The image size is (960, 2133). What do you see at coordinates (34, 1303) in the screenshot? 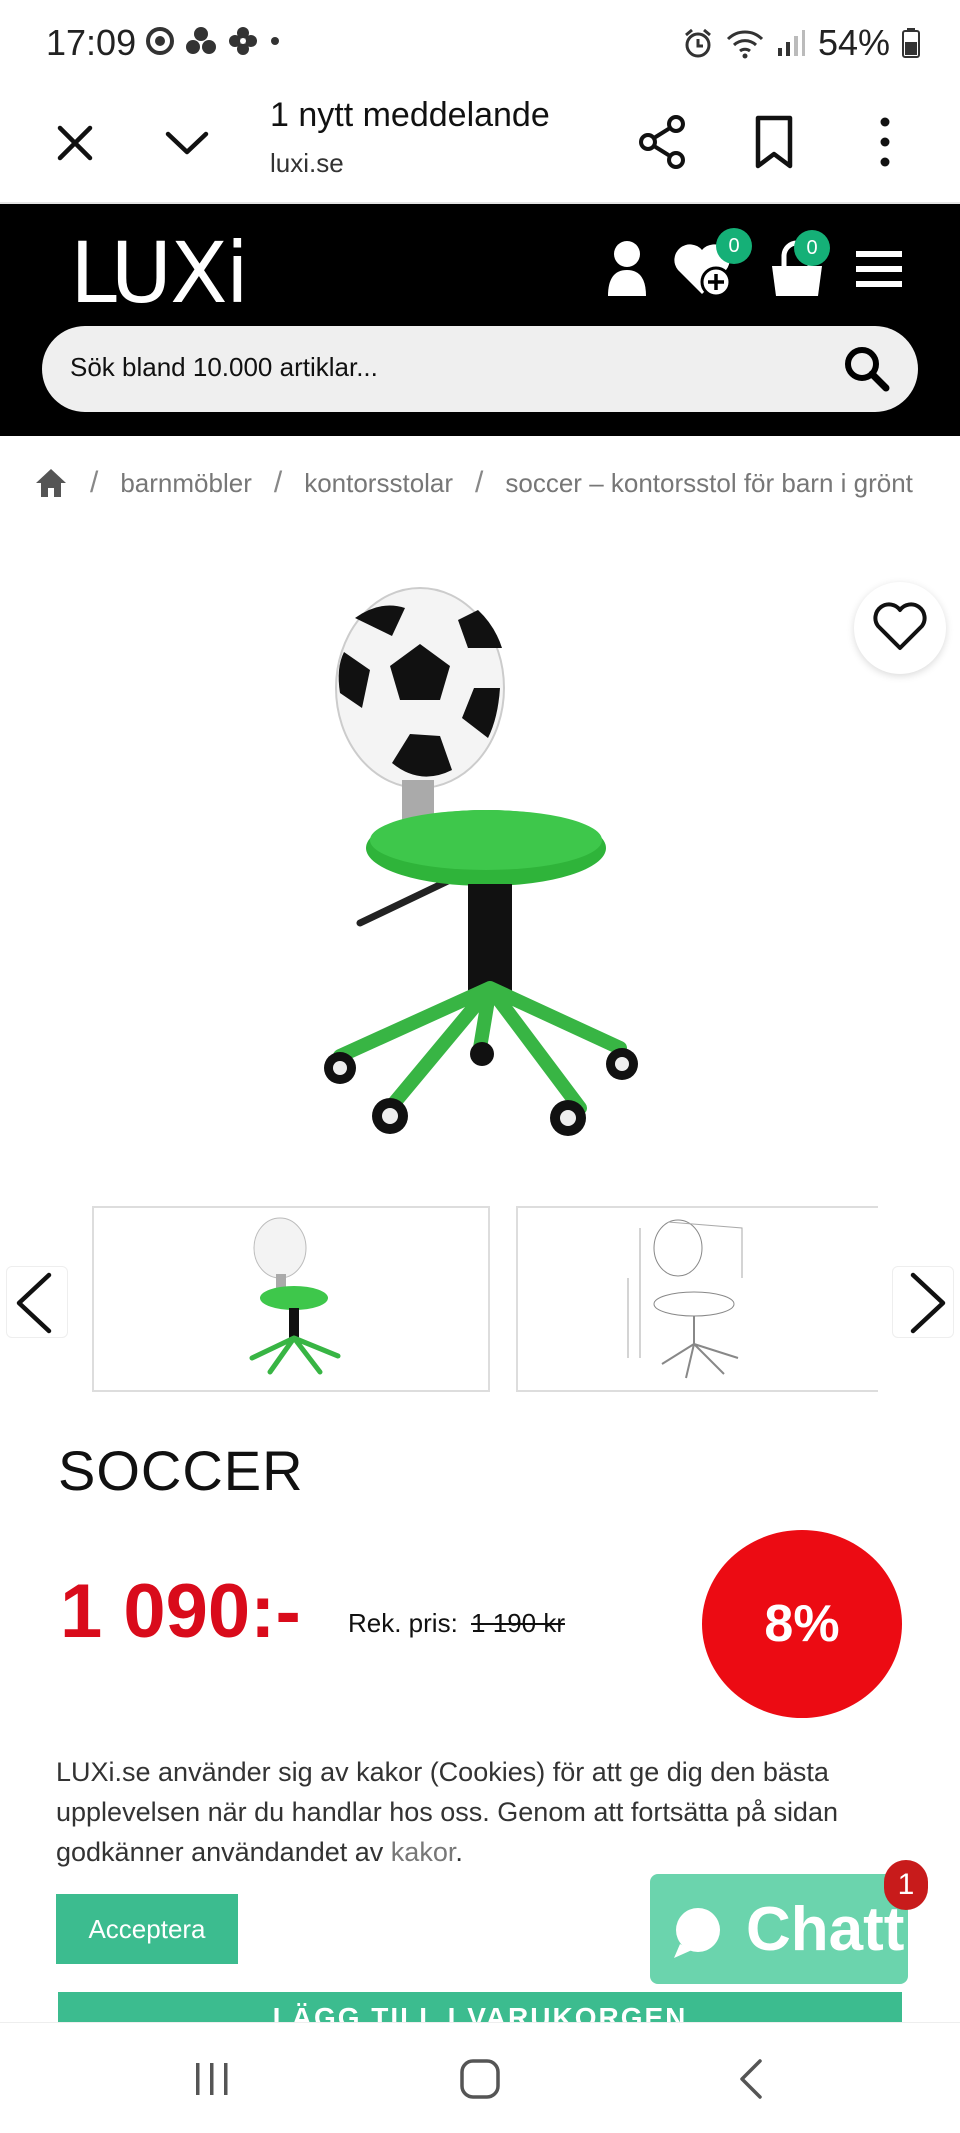
I see `chevron-left-icon` at bounding box center [34, 1303].